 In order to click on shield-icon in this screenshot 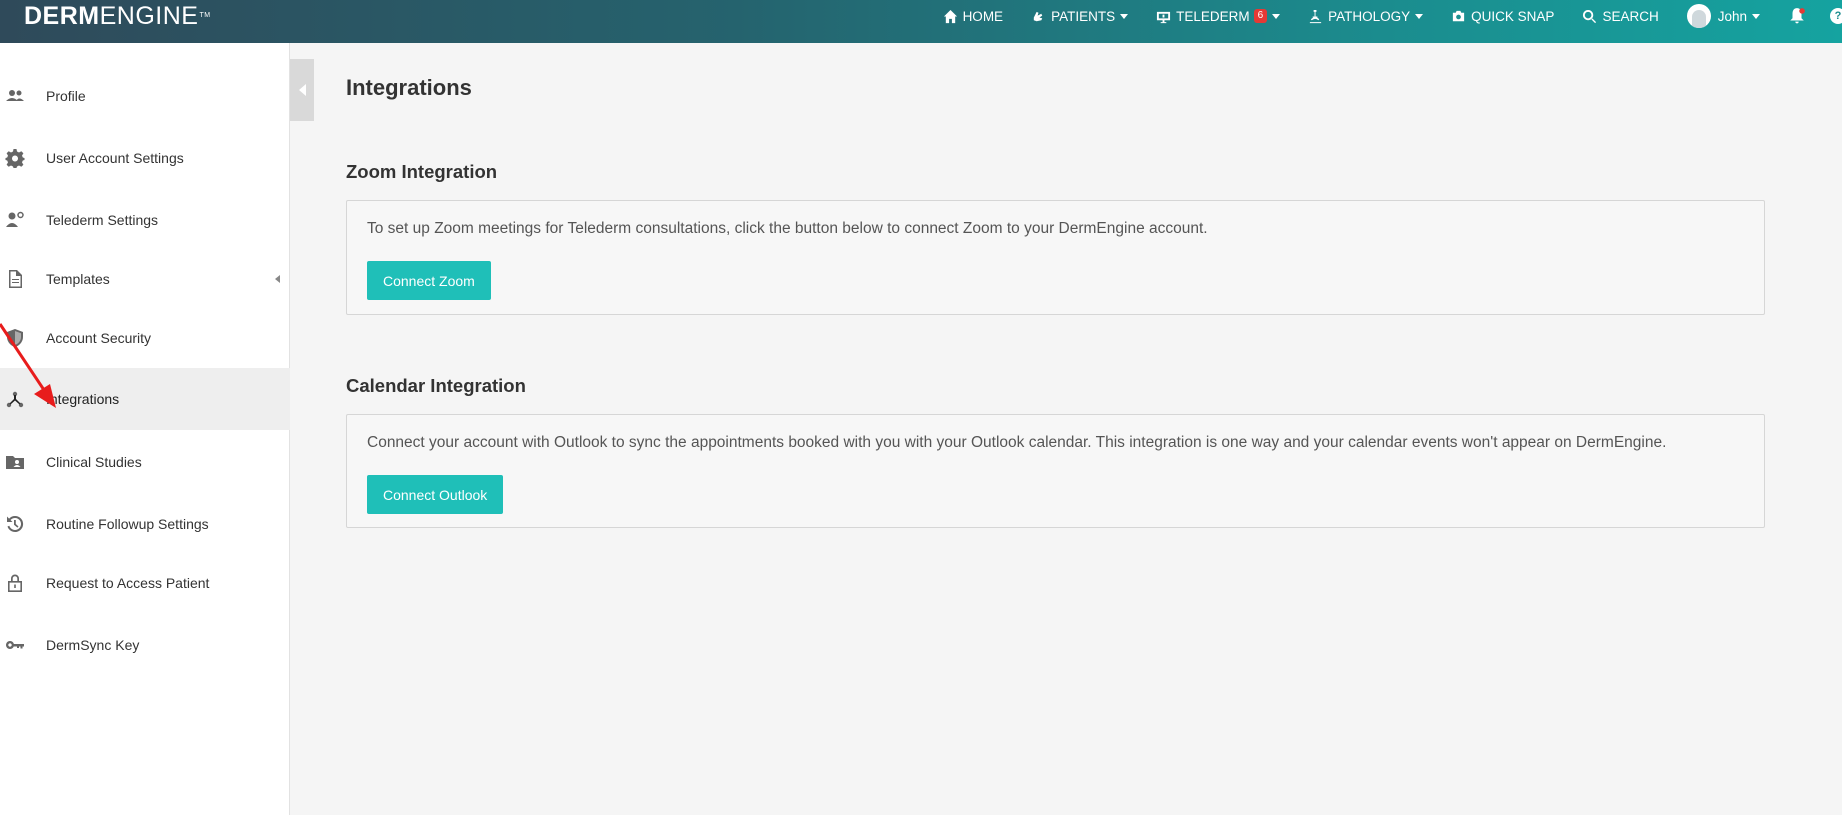, I will do `click(15, 338)`.